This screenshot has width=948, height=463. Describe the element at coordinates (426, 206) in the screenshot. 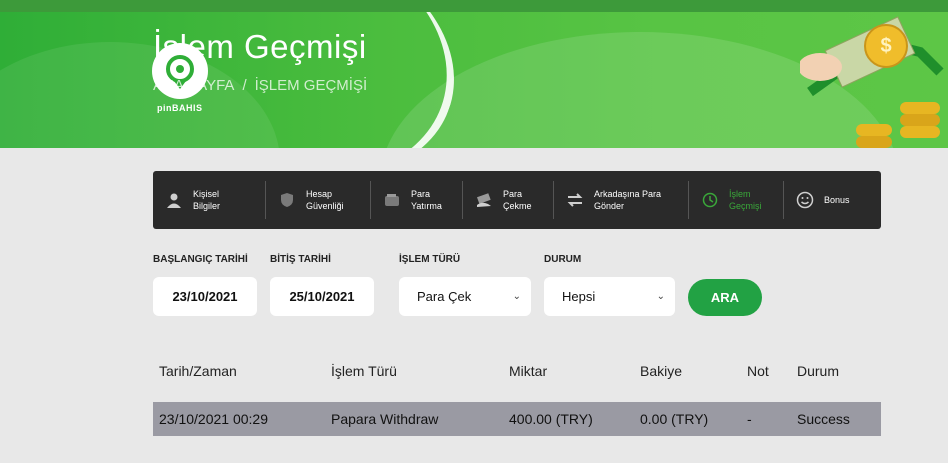

I see `nav-label: Yatırma` at that location.